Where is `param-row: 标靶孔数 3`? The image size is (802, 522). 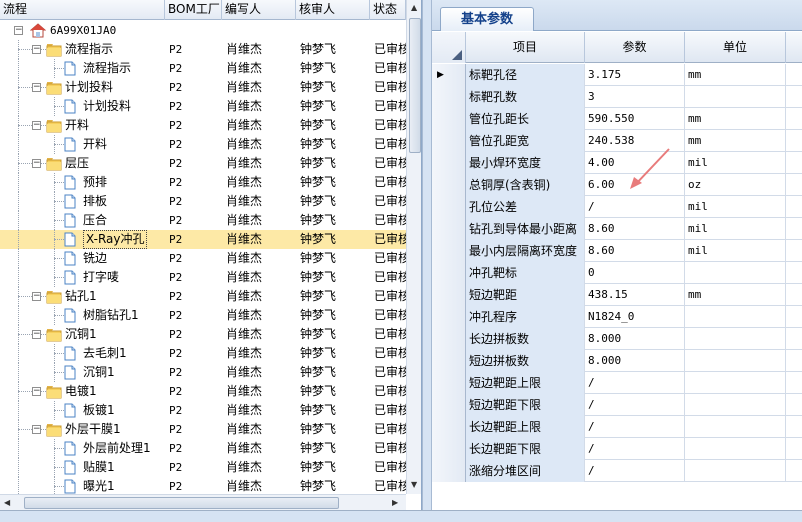
param-row: 标靶孔数 3 is located at coordinates (617, 97).